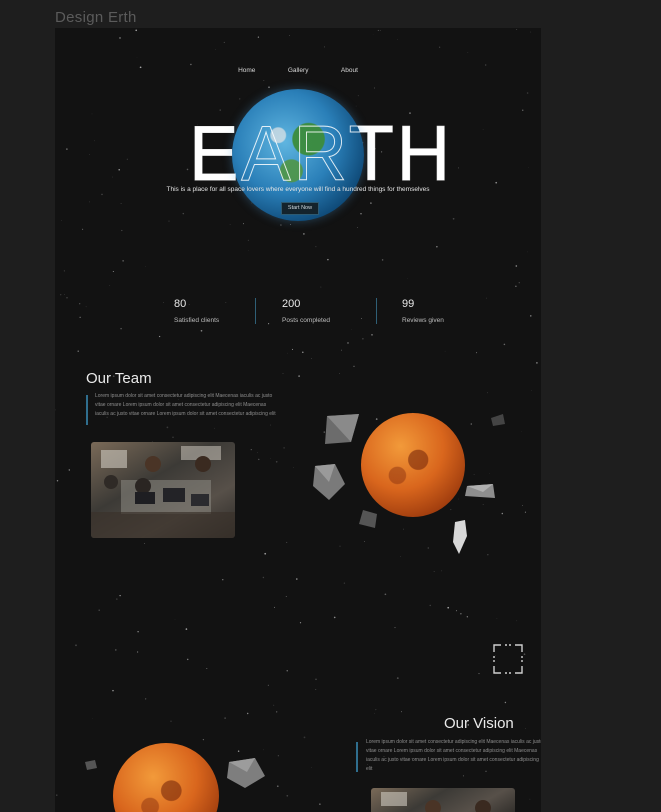 The height and width of the screenshot is (812, 661). Describe the element at coordinates (255, 311) in the screenshot. I see `stat-divider` at that location.